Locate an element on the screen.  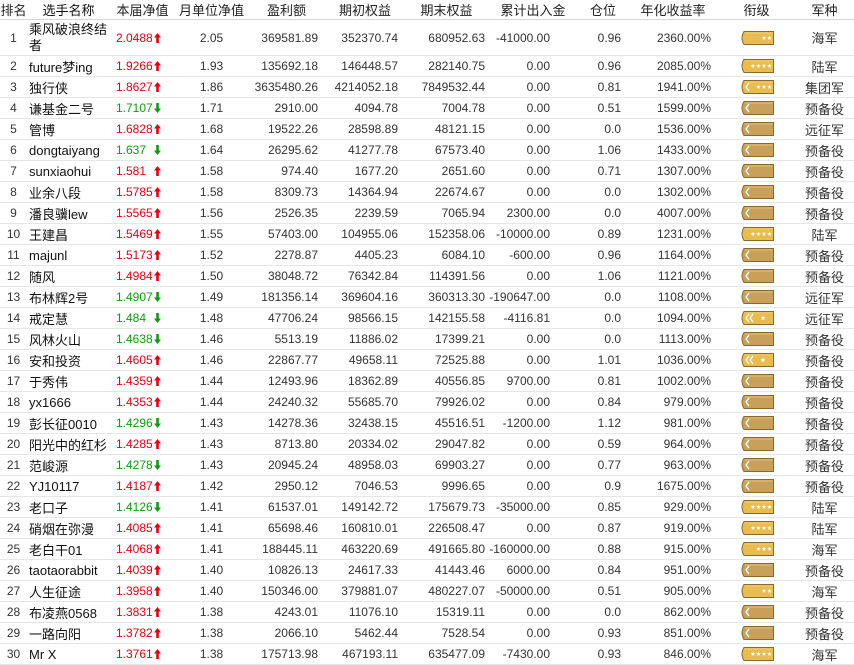
end-equity-cell: 7065.94 is located at coordinates (463, 213).